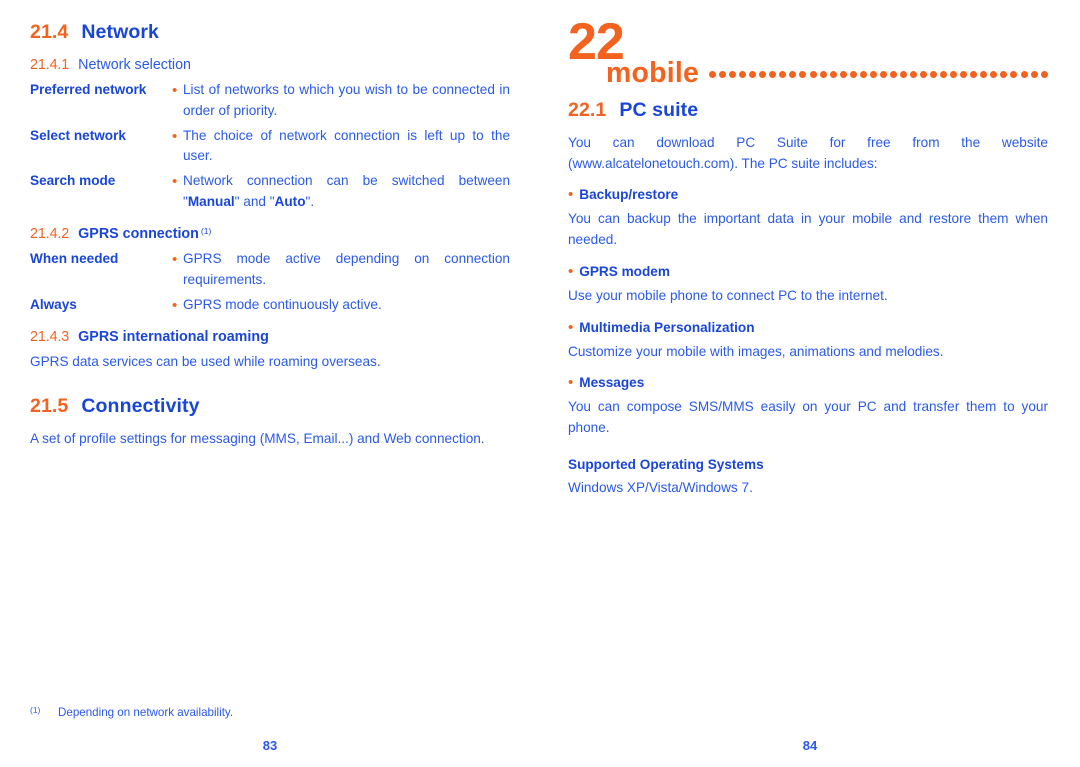  I want to click on leader-dot-row, so click(878, 74).